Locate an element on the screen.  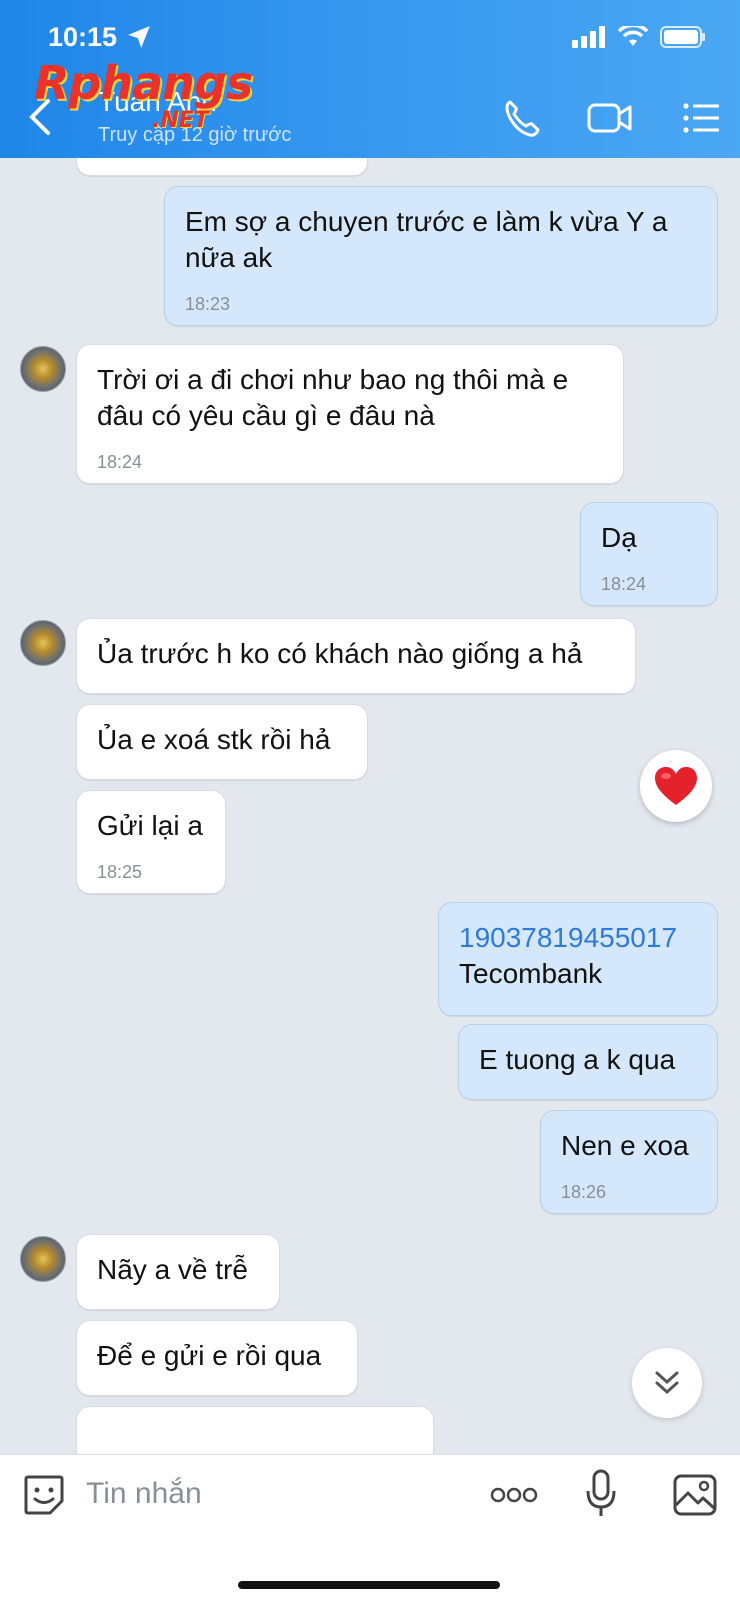
message-bubble-outgoing: Nen e xoa 18:26 is located at coordinates (629, 1162).